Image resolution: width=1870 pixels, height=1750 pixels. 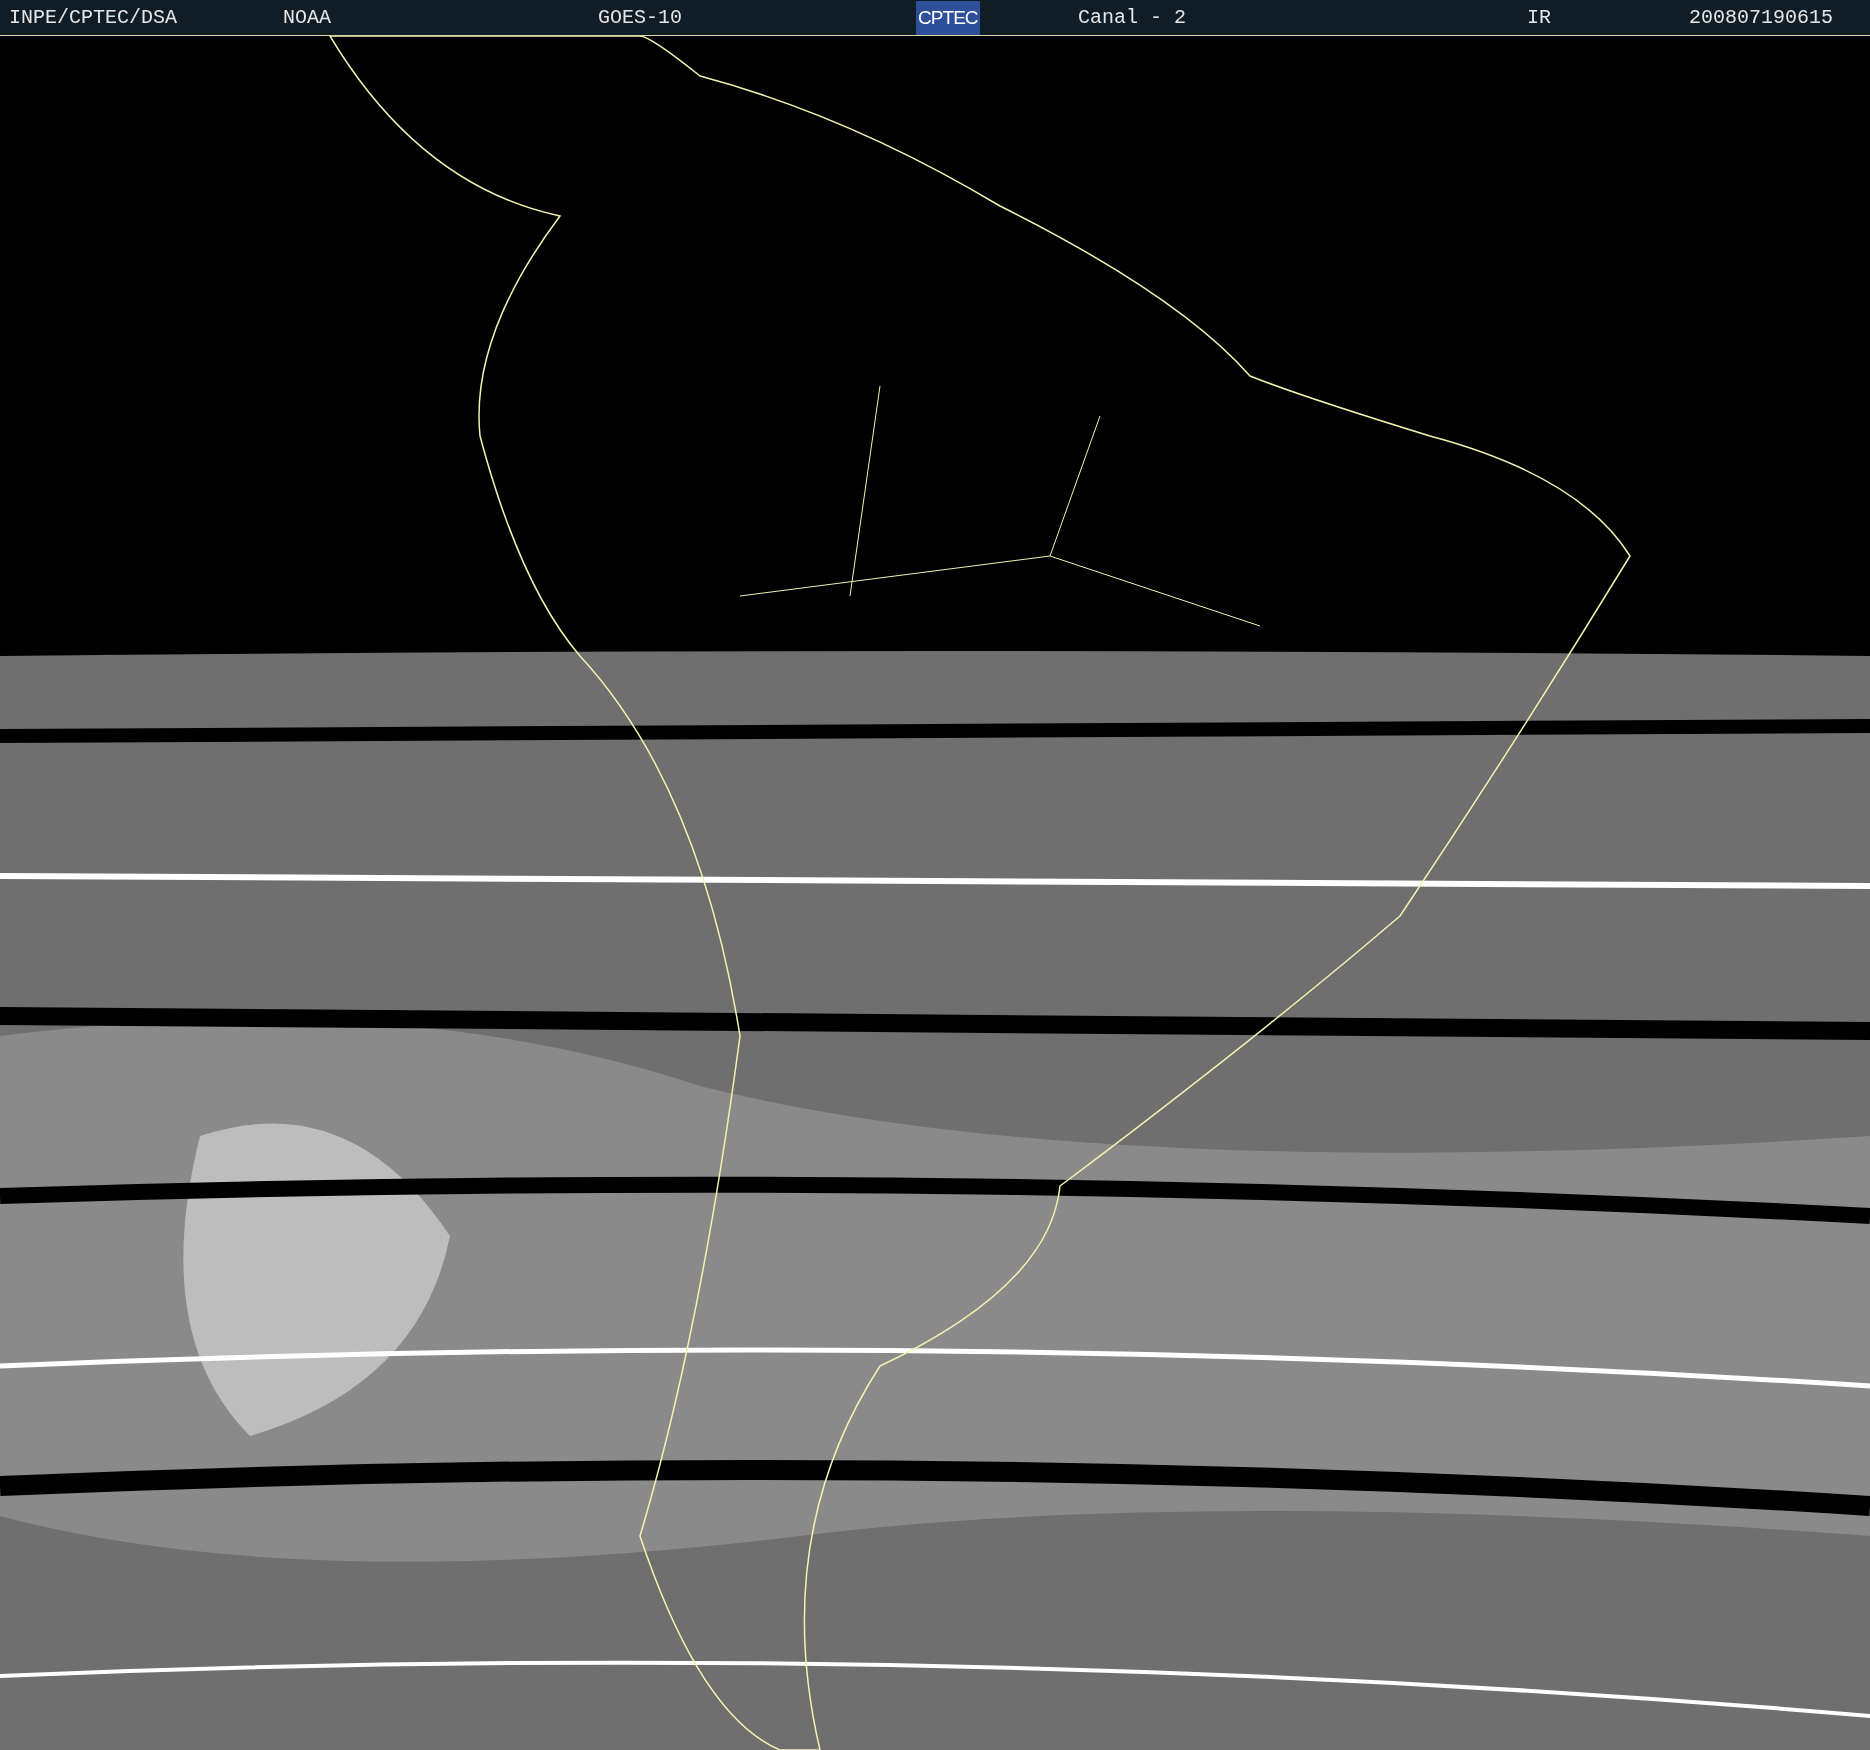 What do you see at coordinates (640, 17) in the screenshot?
I see `satellite-label: GOES-10` at bounding box center [640, 17].